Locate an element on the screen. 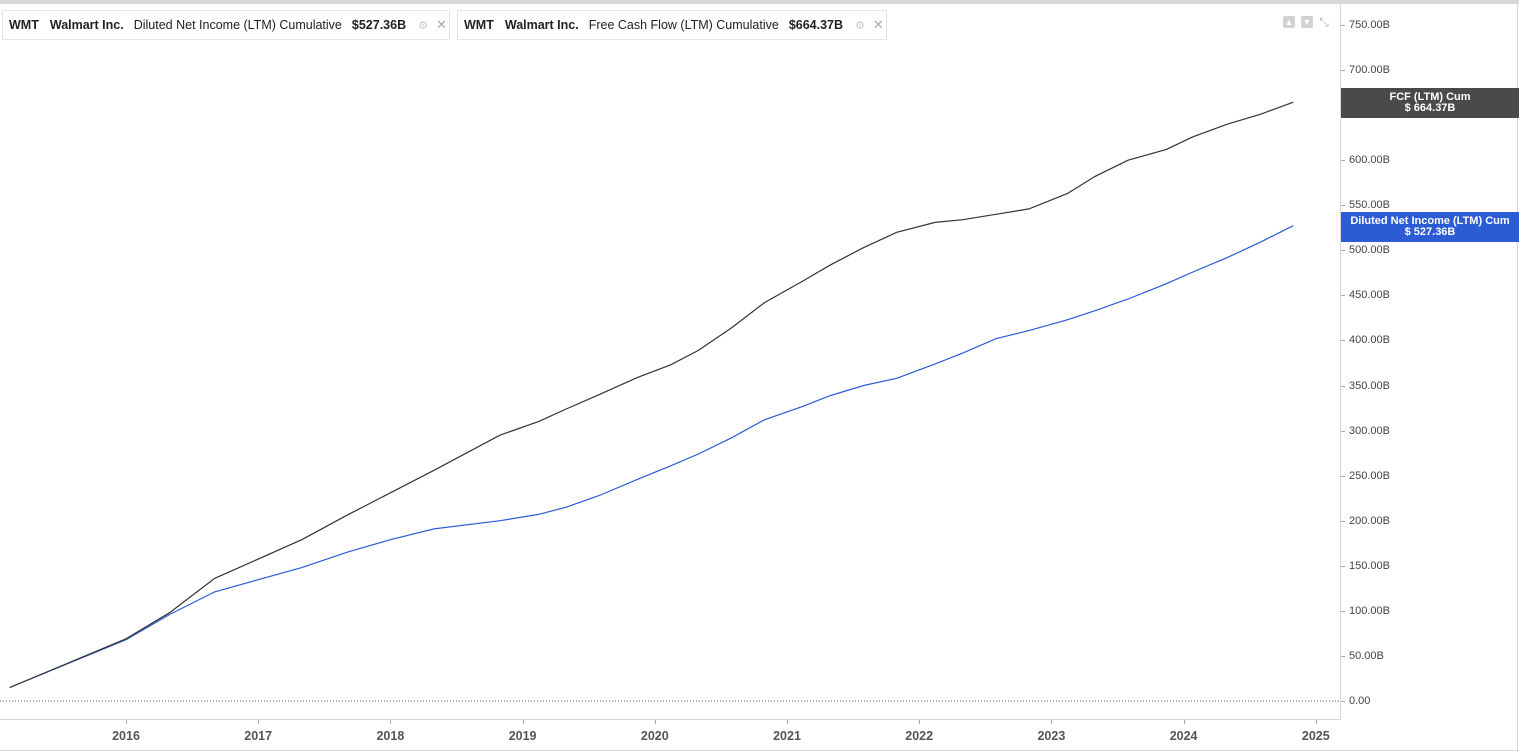  fcf-tag-value: $ 664.37B is located at coordinates (1430, 108).